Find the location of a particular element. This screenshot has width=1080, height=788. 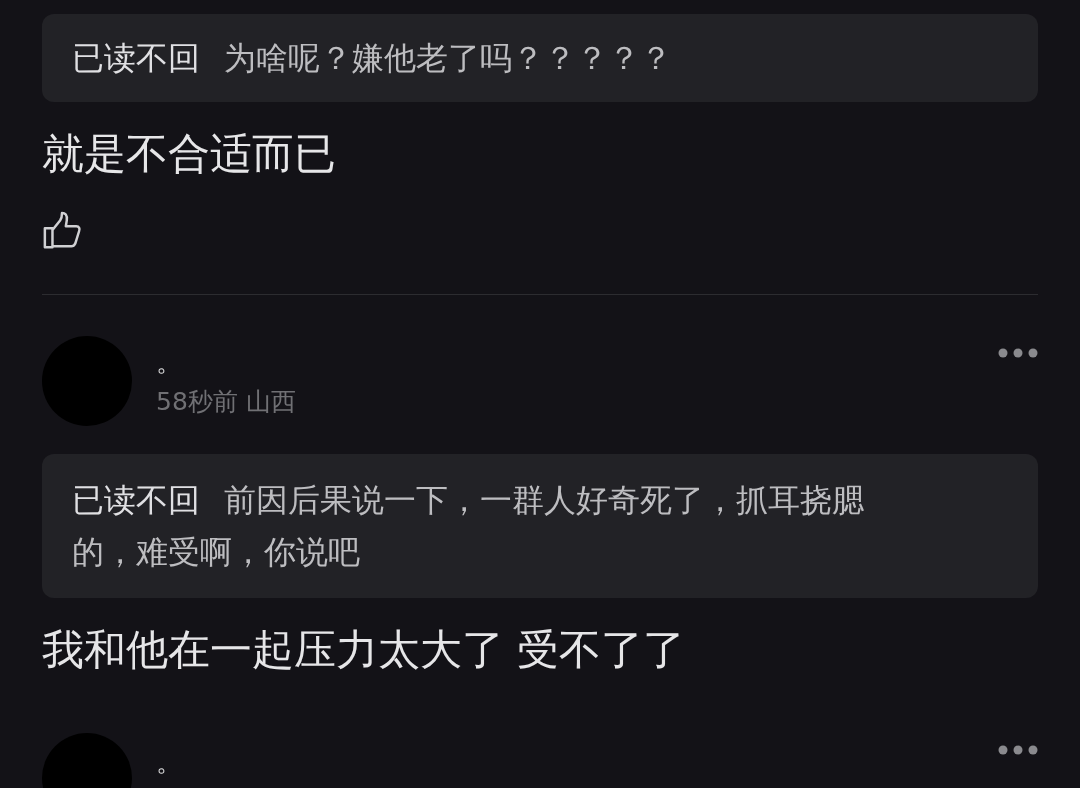

quote-text: 已读不回 前因后果说一下，一群人好奇死了，抓耳挠腮的，难受啊，你说吧 is located at coordinates (468, 526).